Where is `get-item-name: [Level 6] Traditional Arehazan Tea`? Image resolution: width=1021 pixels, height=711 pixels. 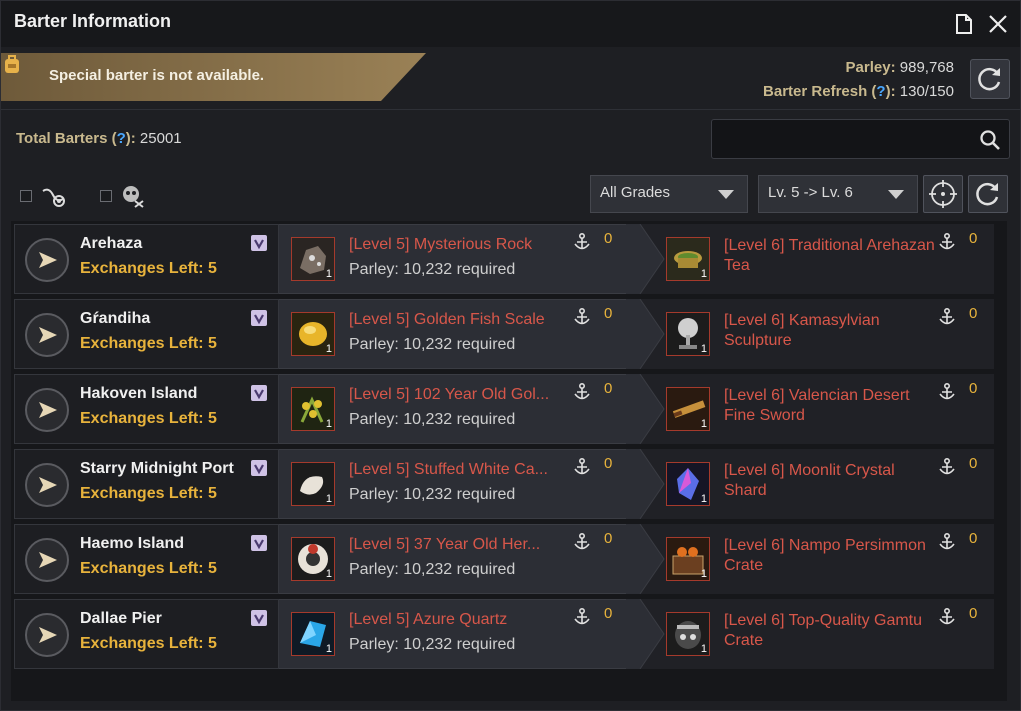 get-item-name: [Level 6] Traditional Arehazan Tea is located at coordinates (831, 256).